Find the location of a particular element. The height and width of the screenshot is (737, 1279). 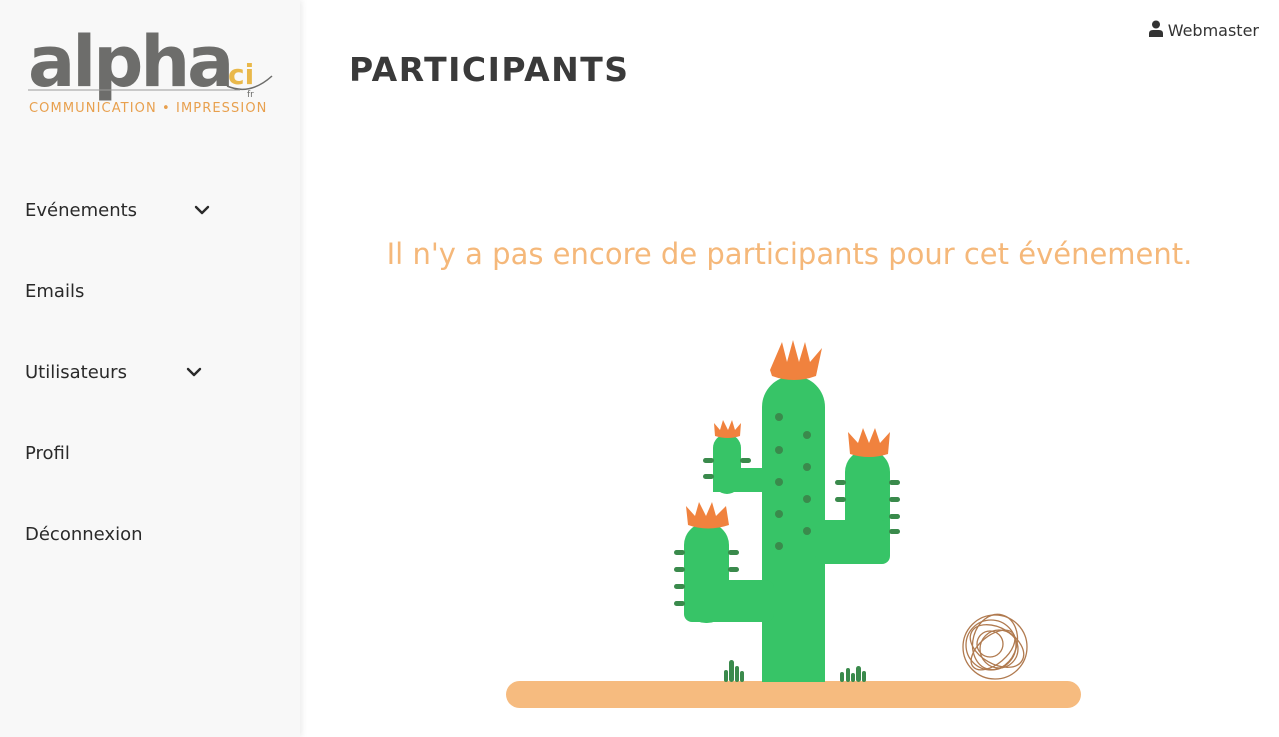

page-title: PARTICIPANTS is located at coordinates (489, 69).